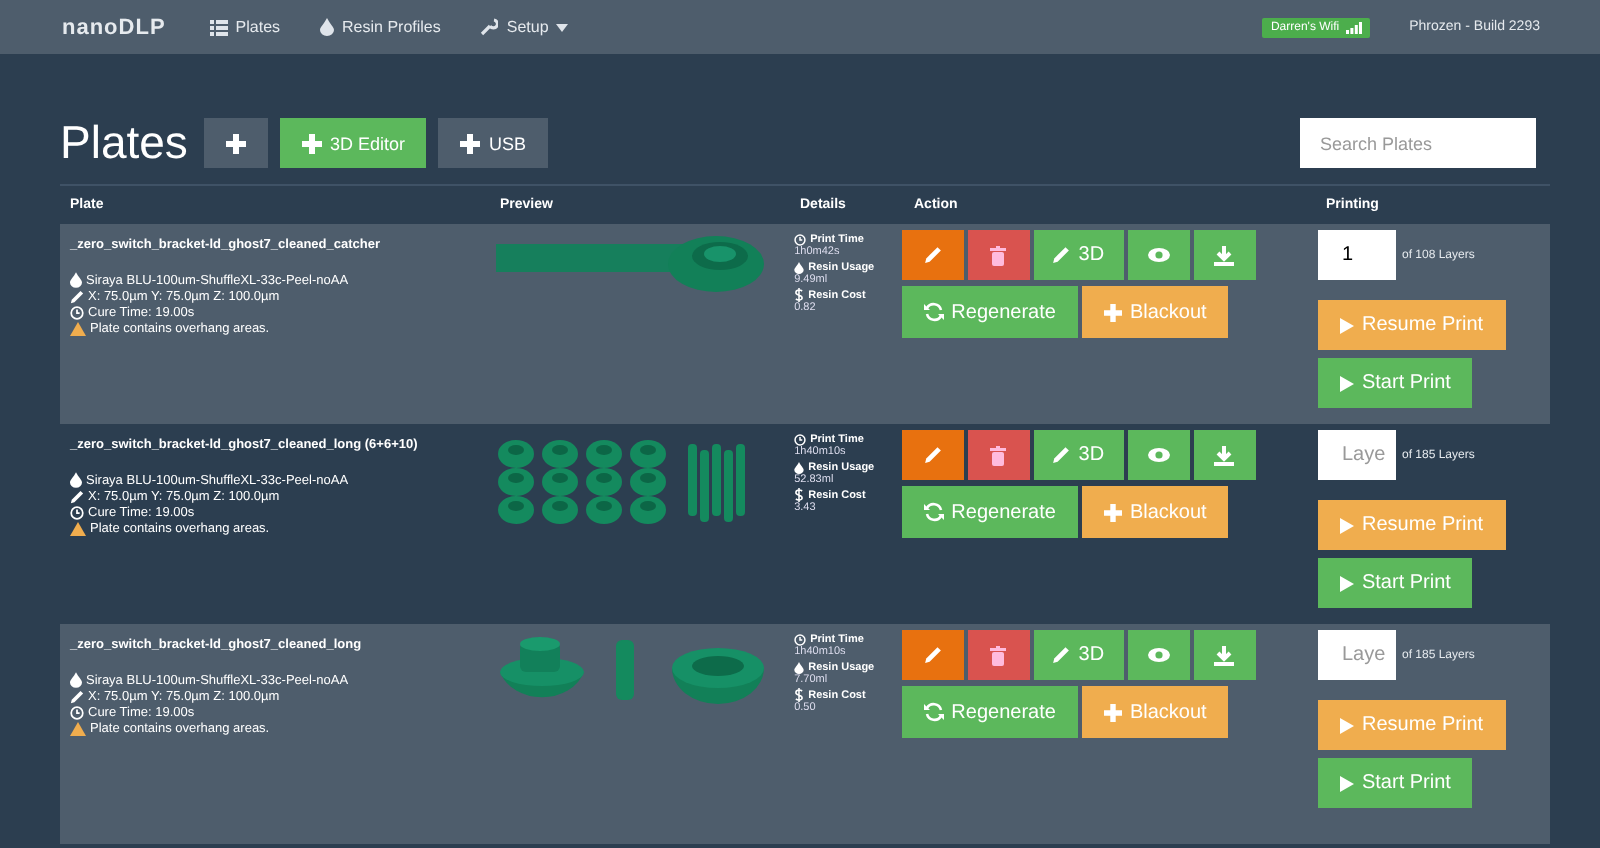 The image size is (1600, 848). What do you see at coordinates (353, 143) in the screenshot?
I see `editor-button: 3D Editor` at bounding box center [353, 143].